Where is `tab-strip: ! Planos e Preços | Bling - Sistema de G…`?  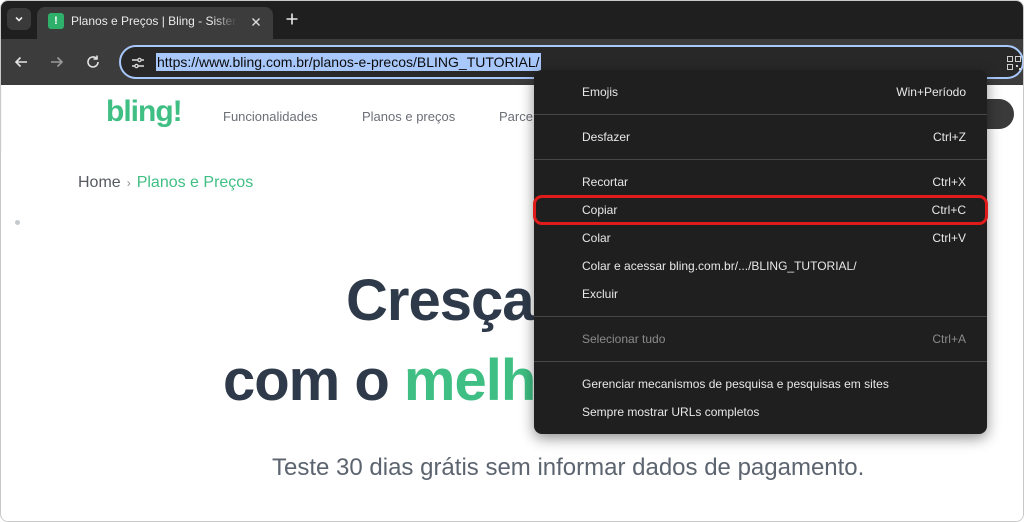 tab-strip: ! Planos e Preços | Bling - Sistema de G… is located at coordinates (512, 20).